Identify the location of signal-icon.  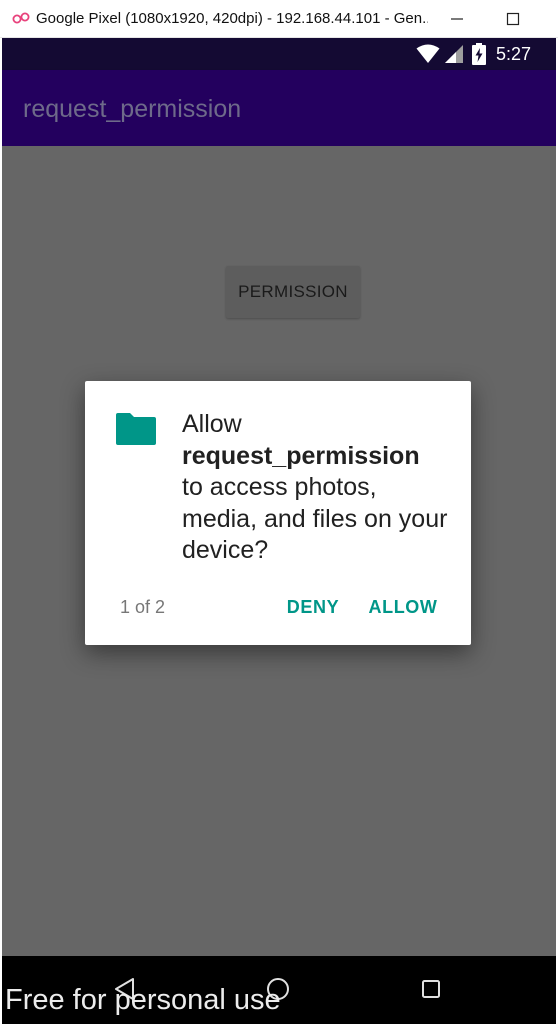
(454, 54).